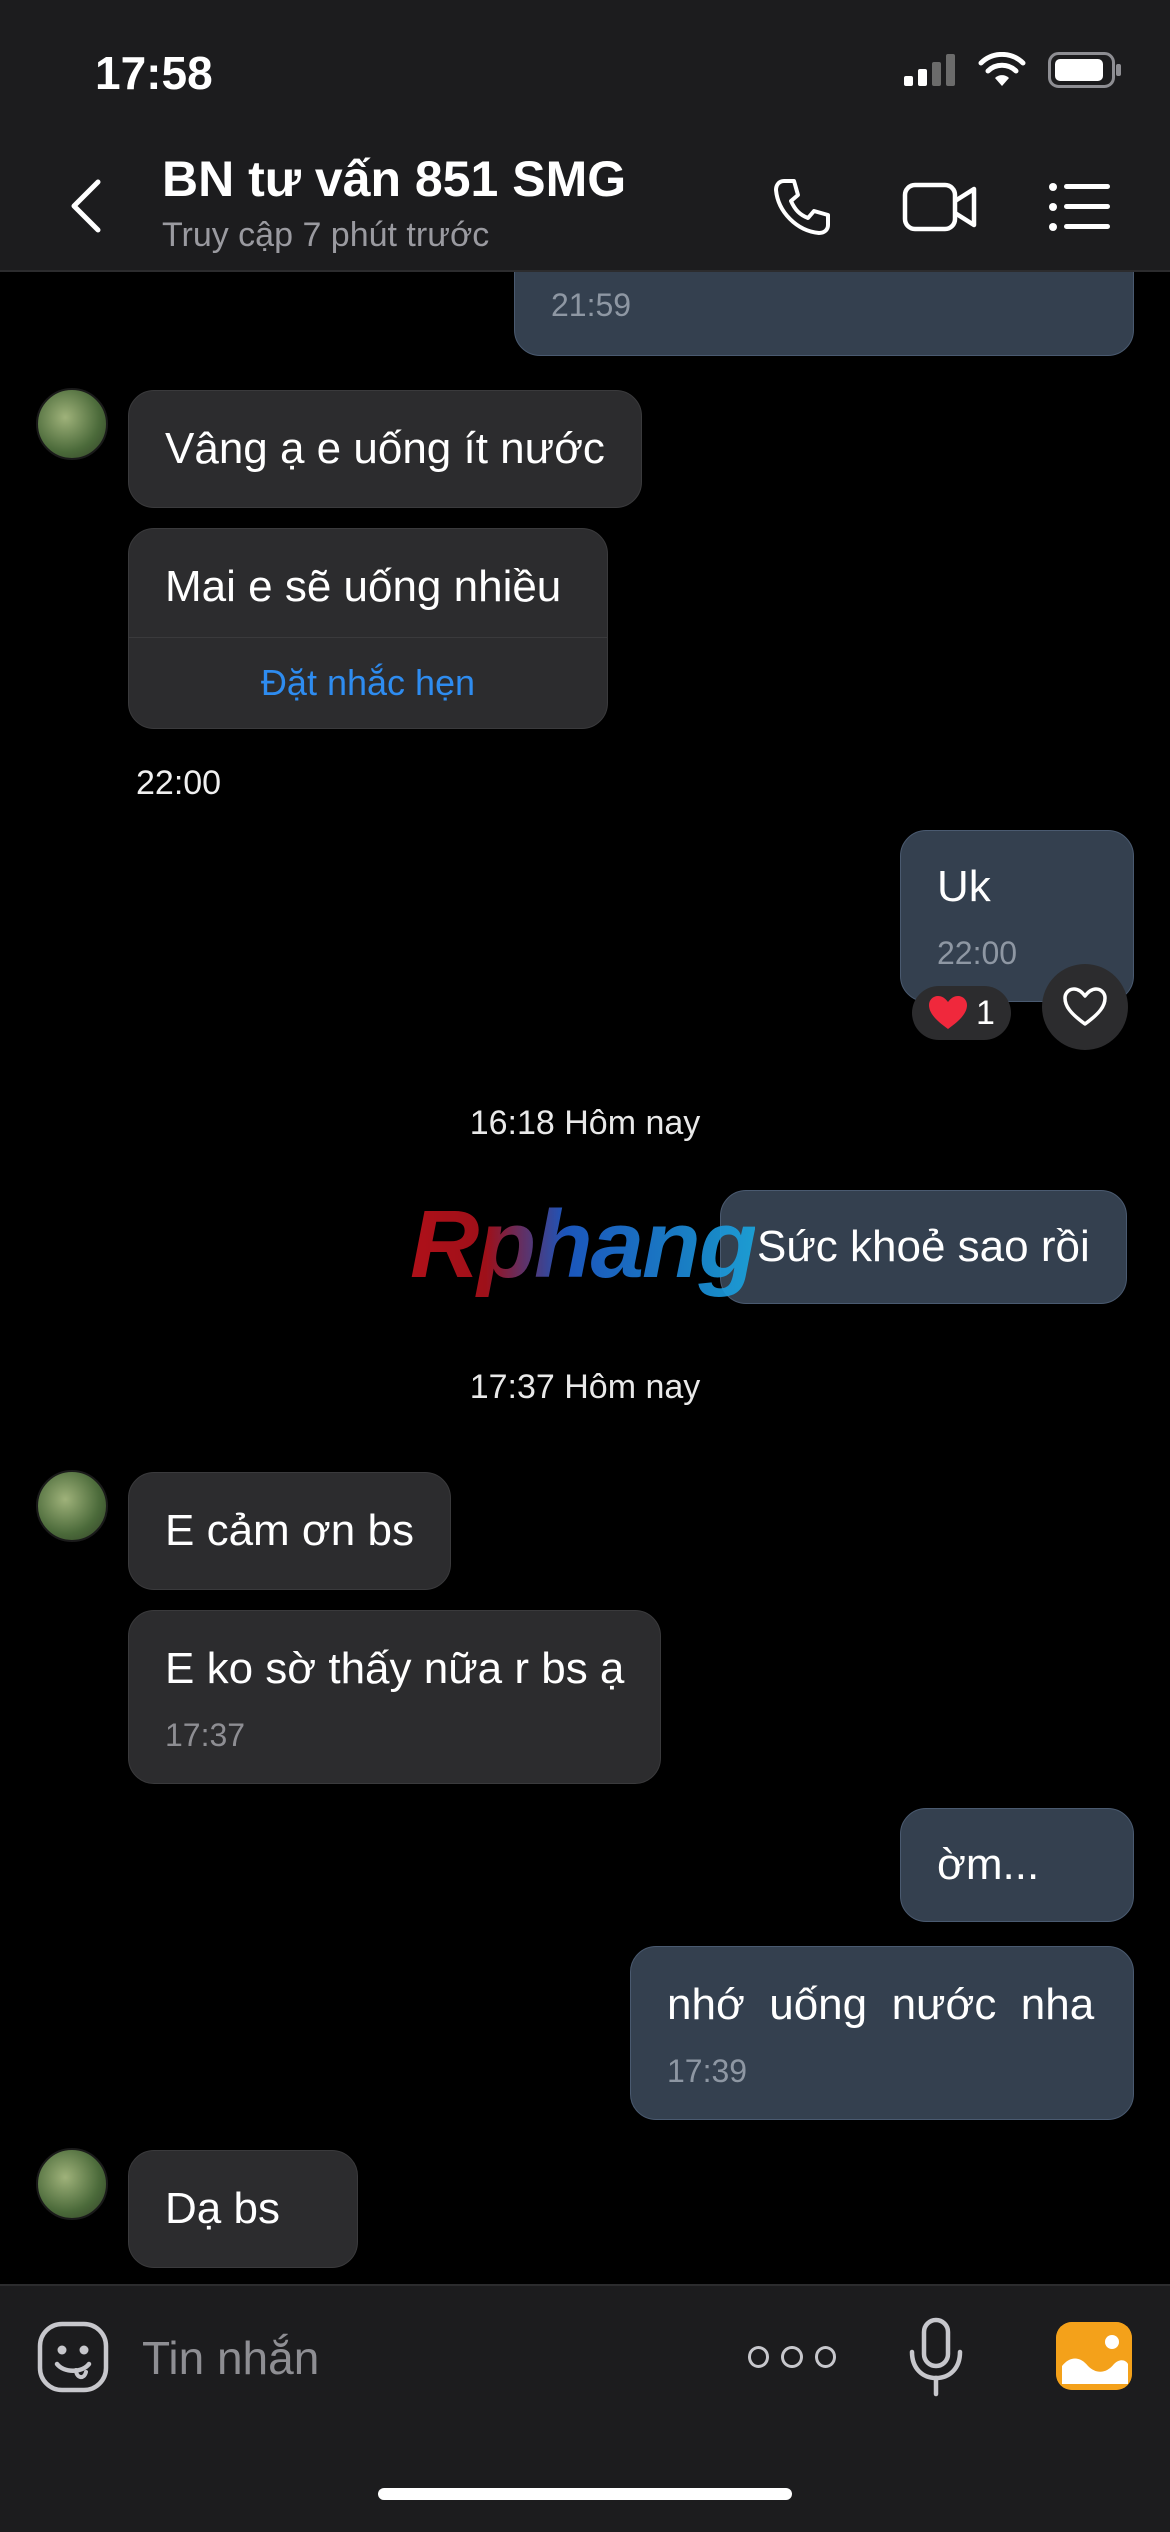 Image resolution: width=1170 pixels, height=2532 pixels. Describe the element at coordinates (1002, 69) in the screenshot. I see `wifi-icon` at that location.